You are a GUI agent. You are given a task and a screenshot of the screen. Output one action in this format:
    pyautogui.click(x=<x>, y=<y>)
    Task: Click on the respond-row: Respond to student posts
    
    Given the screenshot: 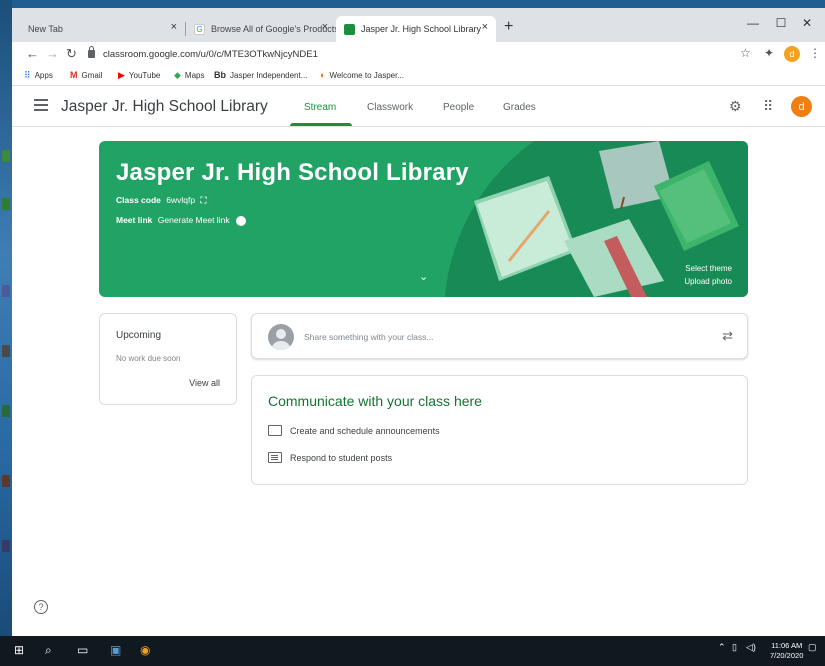 What is the action you would take?
    pyautogui.click(x=330, y=457)
    